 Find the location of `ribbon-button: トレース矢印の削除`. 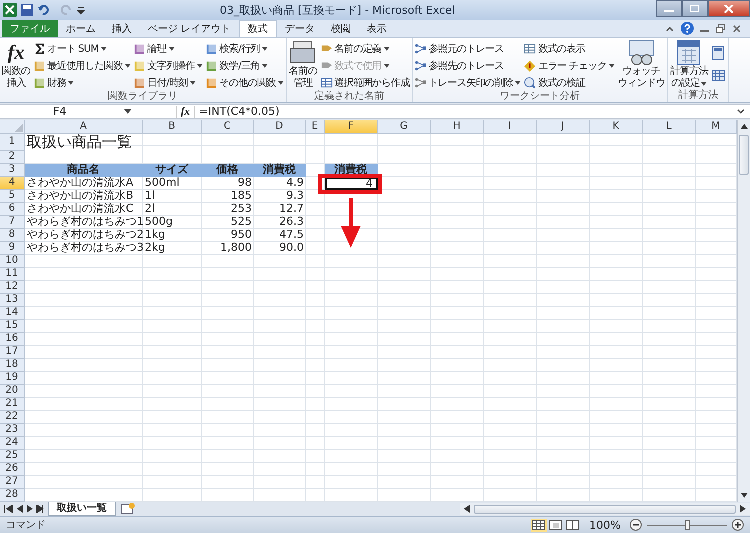

ribbon-button: トレース矢印の削除 is located at coordinates (468, 82).